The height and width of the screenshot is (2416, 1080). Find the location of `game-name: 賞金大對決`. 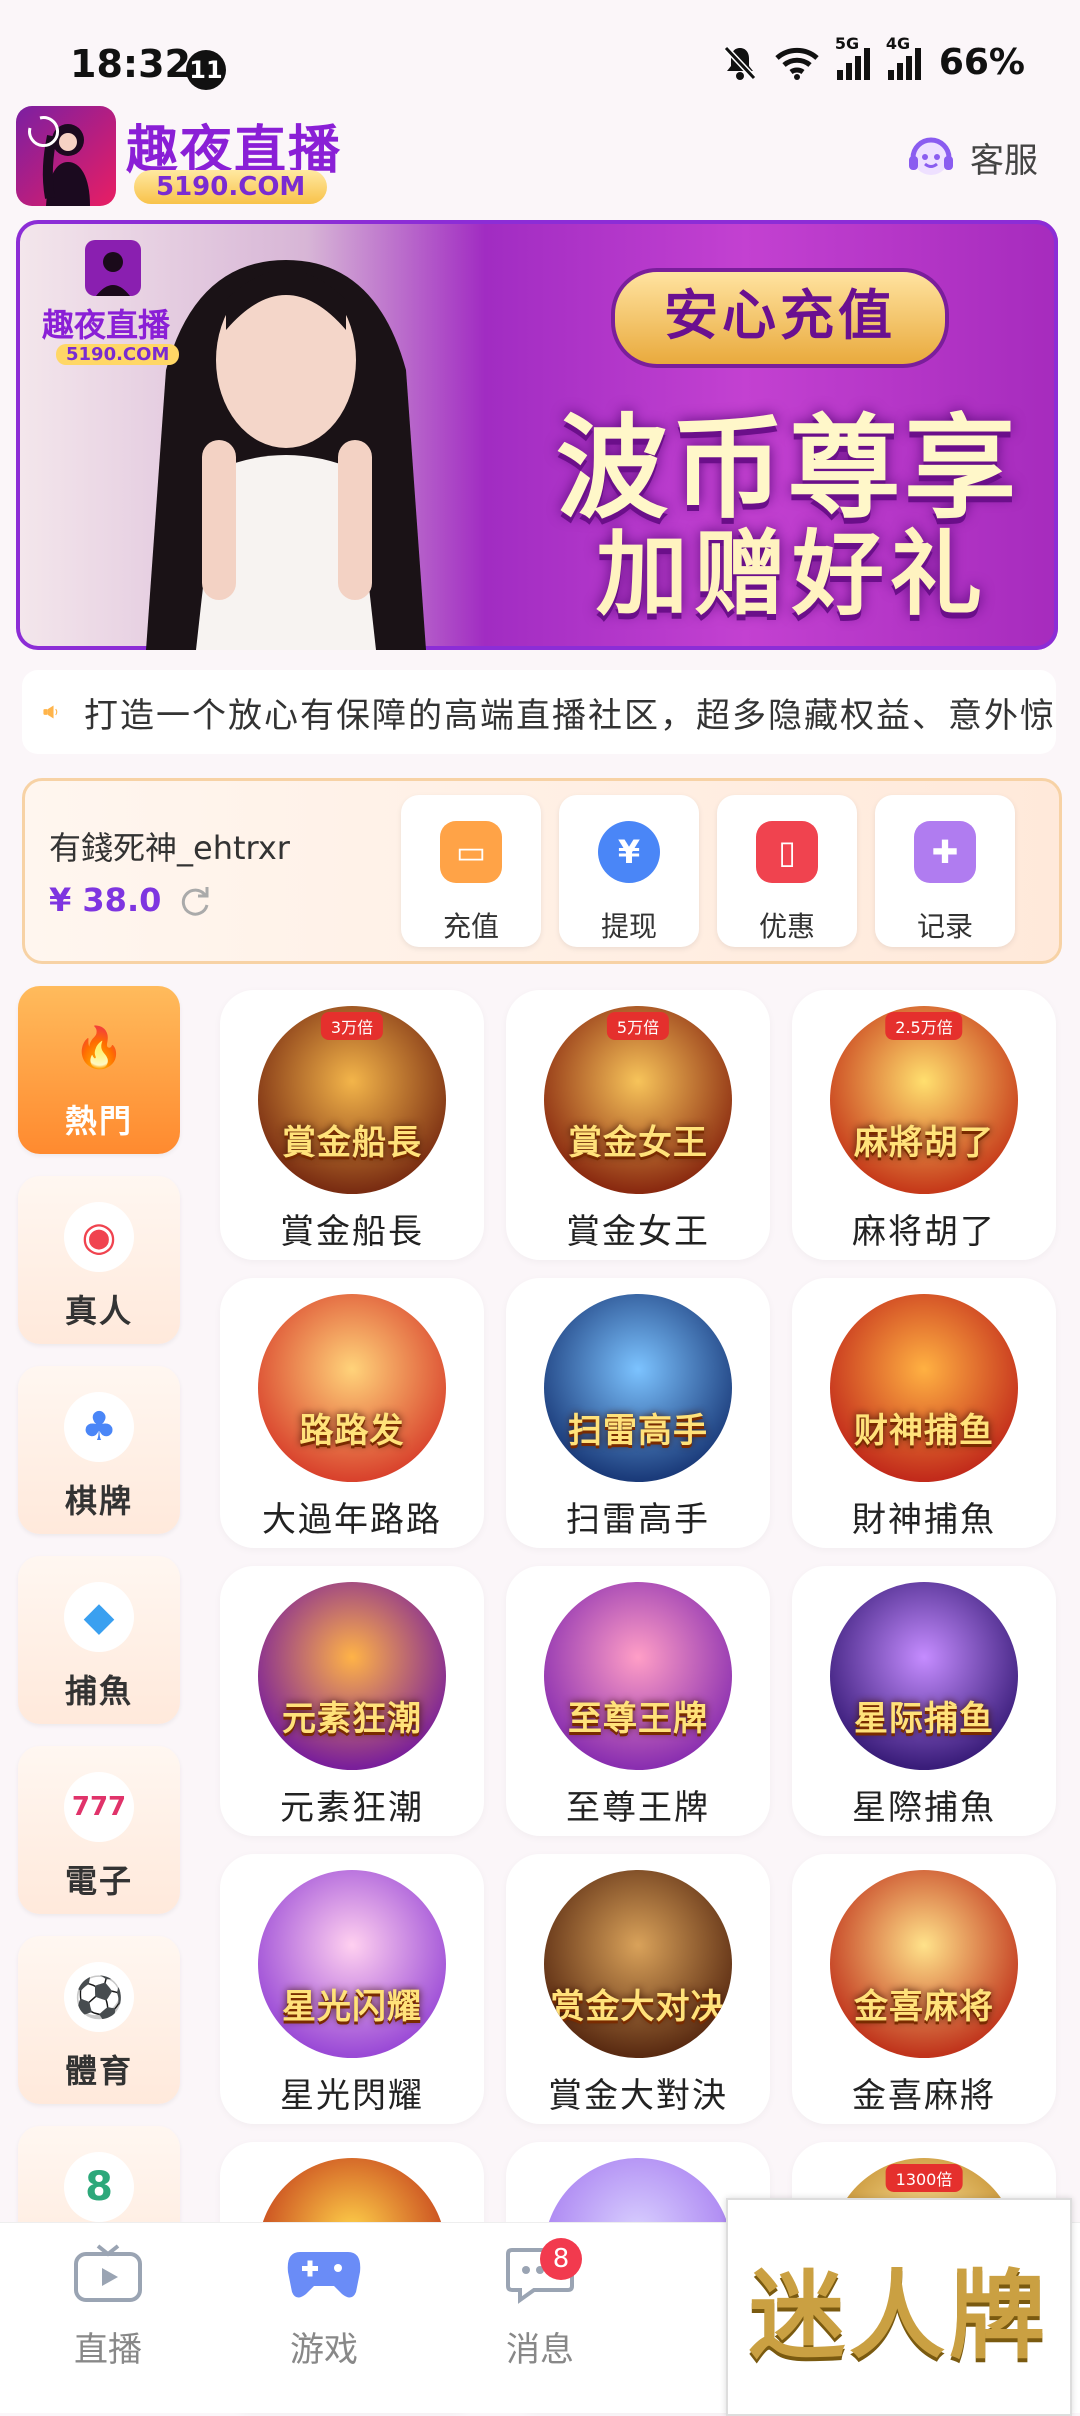

game-name: 賞金大對決 is located at coordinates (638, 2096).